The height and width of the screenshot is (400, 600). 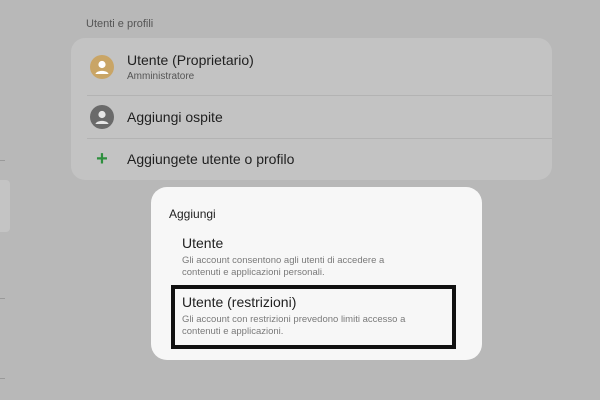 I want to click on dialog-title: Aggiungi, so click(x=192, y=214).